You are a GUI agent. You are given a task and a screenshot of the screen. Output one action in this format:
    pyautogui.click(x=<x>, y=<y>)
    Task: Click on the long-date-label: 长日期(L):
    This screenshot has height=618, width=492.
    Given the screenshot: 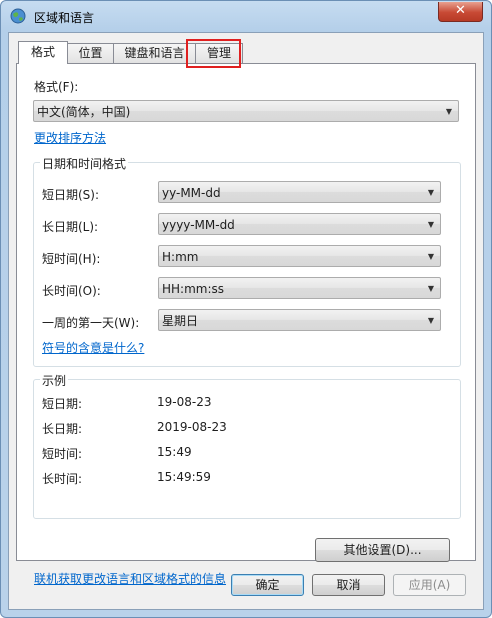 What is the action you would take?
    pyautogui.click(x=70, y=227)
    